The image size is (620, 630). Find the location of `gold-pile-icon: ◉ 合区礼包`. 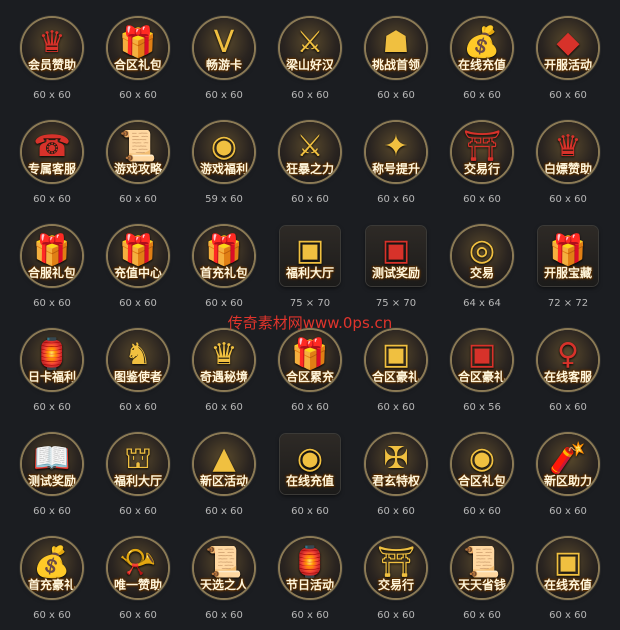

gold-pile-icon: ◉ 合区礼包 is located at coordinates (482, 464).